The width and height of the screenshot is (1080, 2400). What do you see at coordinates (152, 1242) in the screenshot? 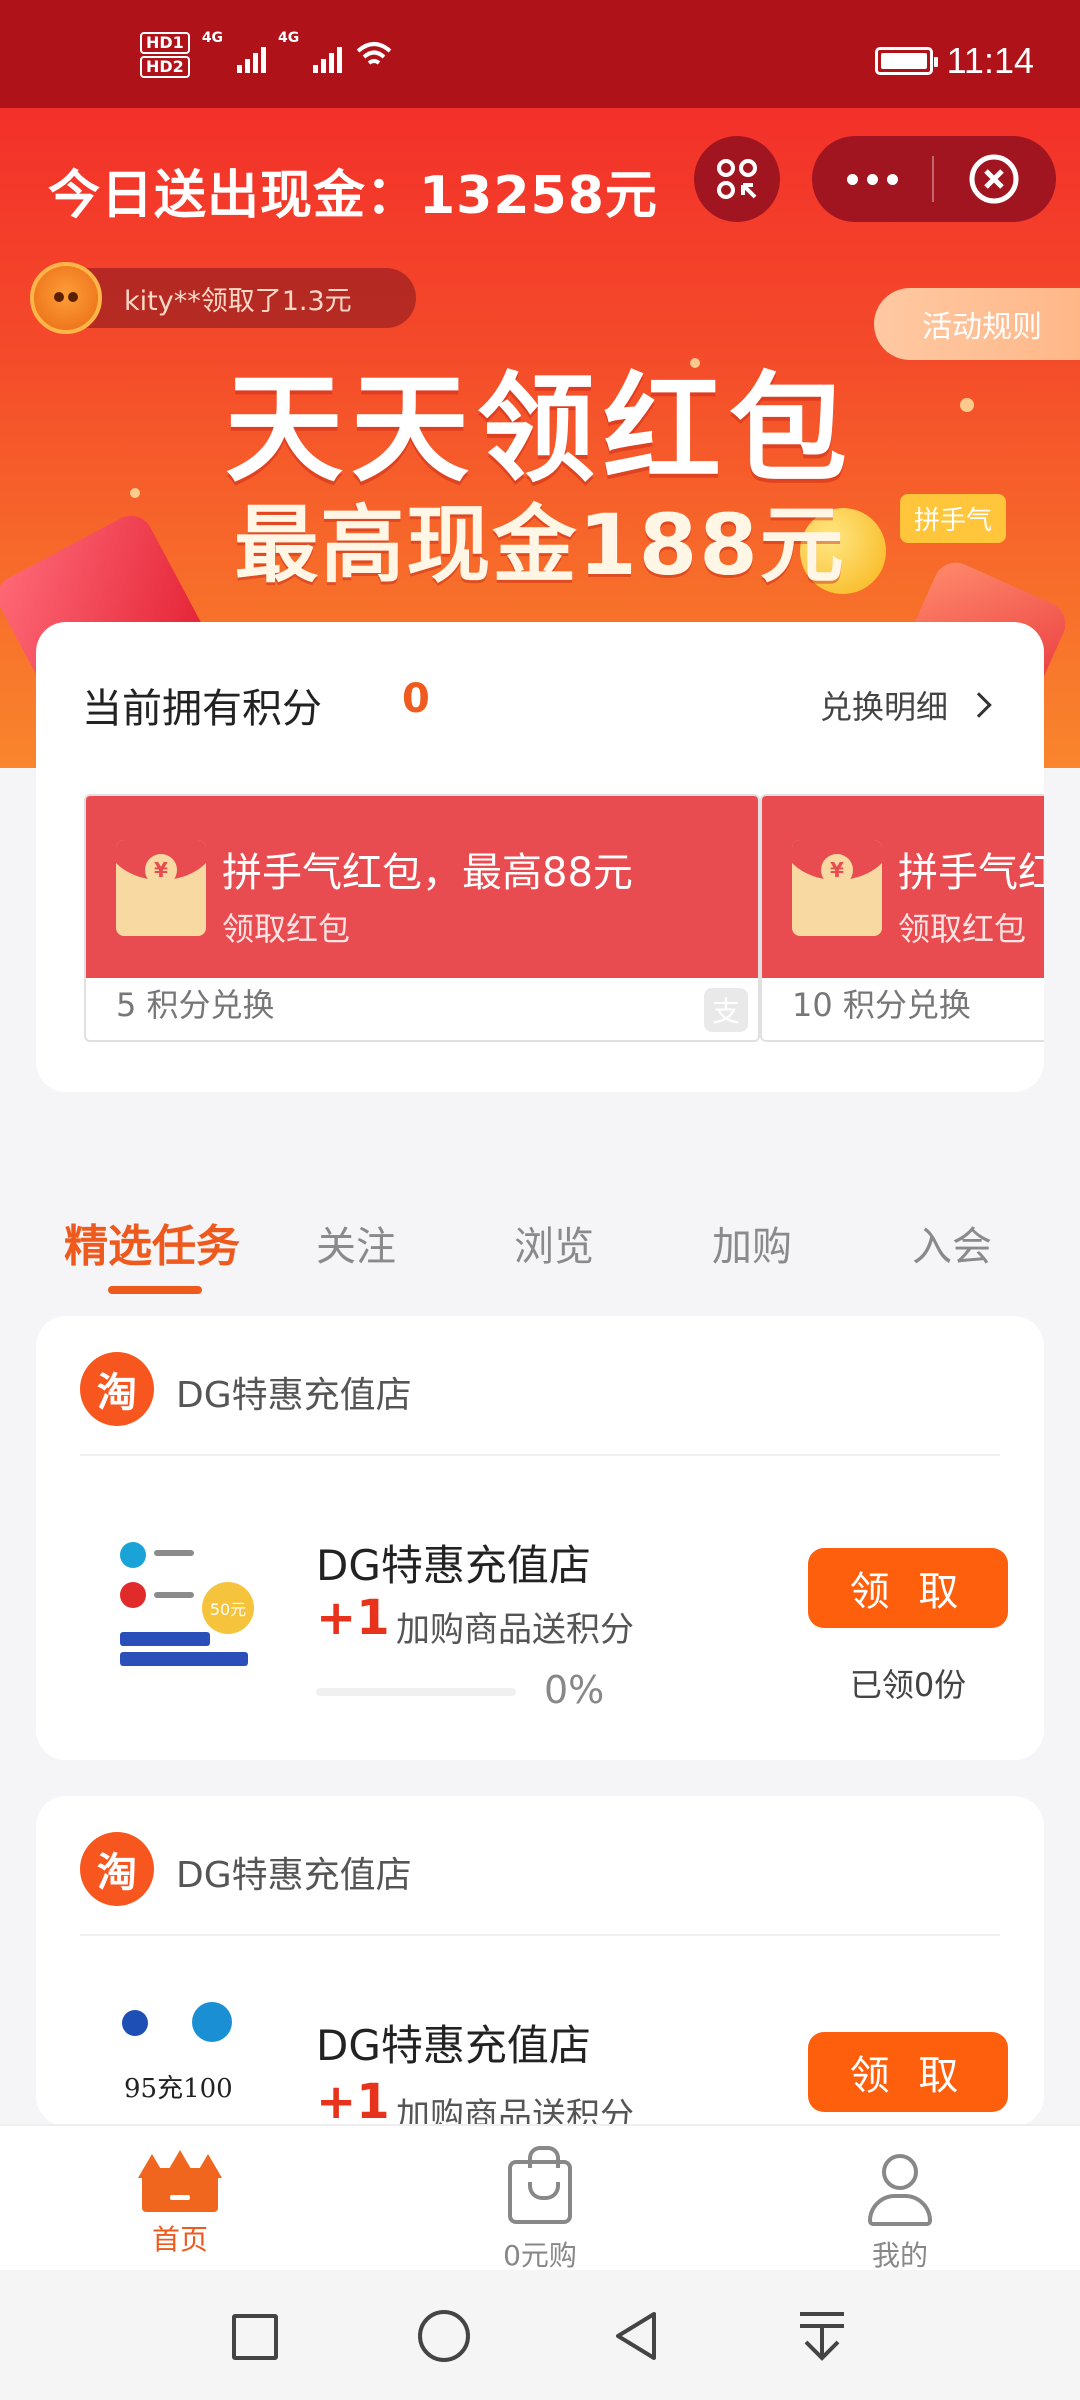
I see `tab-selected-tasks: 精选任务` at bounding box center [152, 1242].